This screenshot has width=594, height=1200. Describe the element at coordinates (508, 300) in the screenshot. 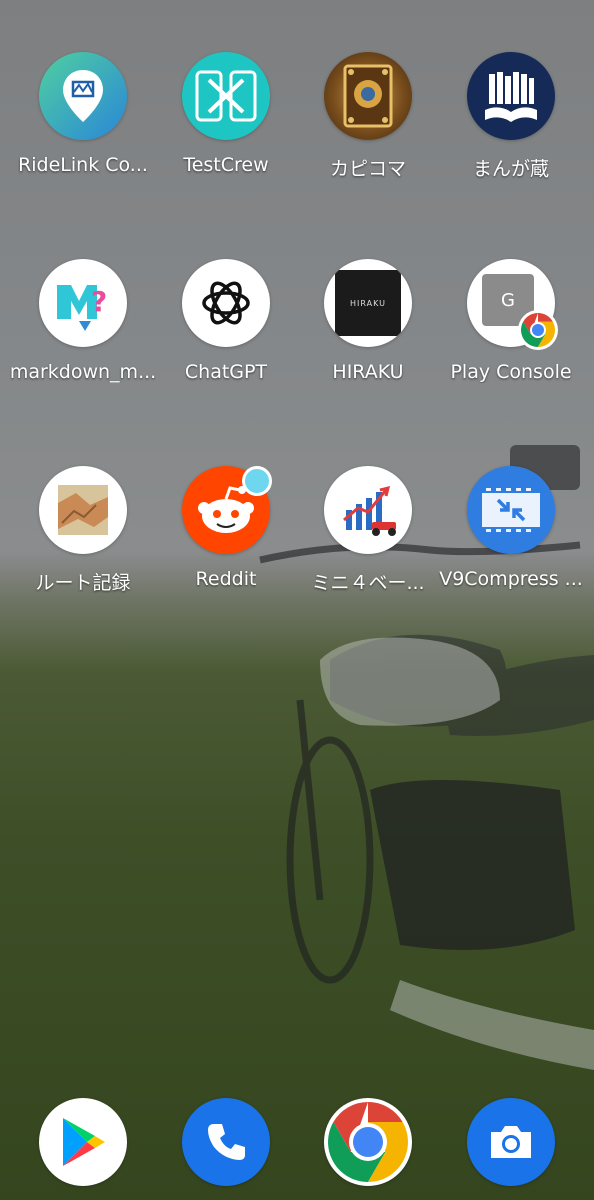

I see `play-console-badge-text: G` at that location.